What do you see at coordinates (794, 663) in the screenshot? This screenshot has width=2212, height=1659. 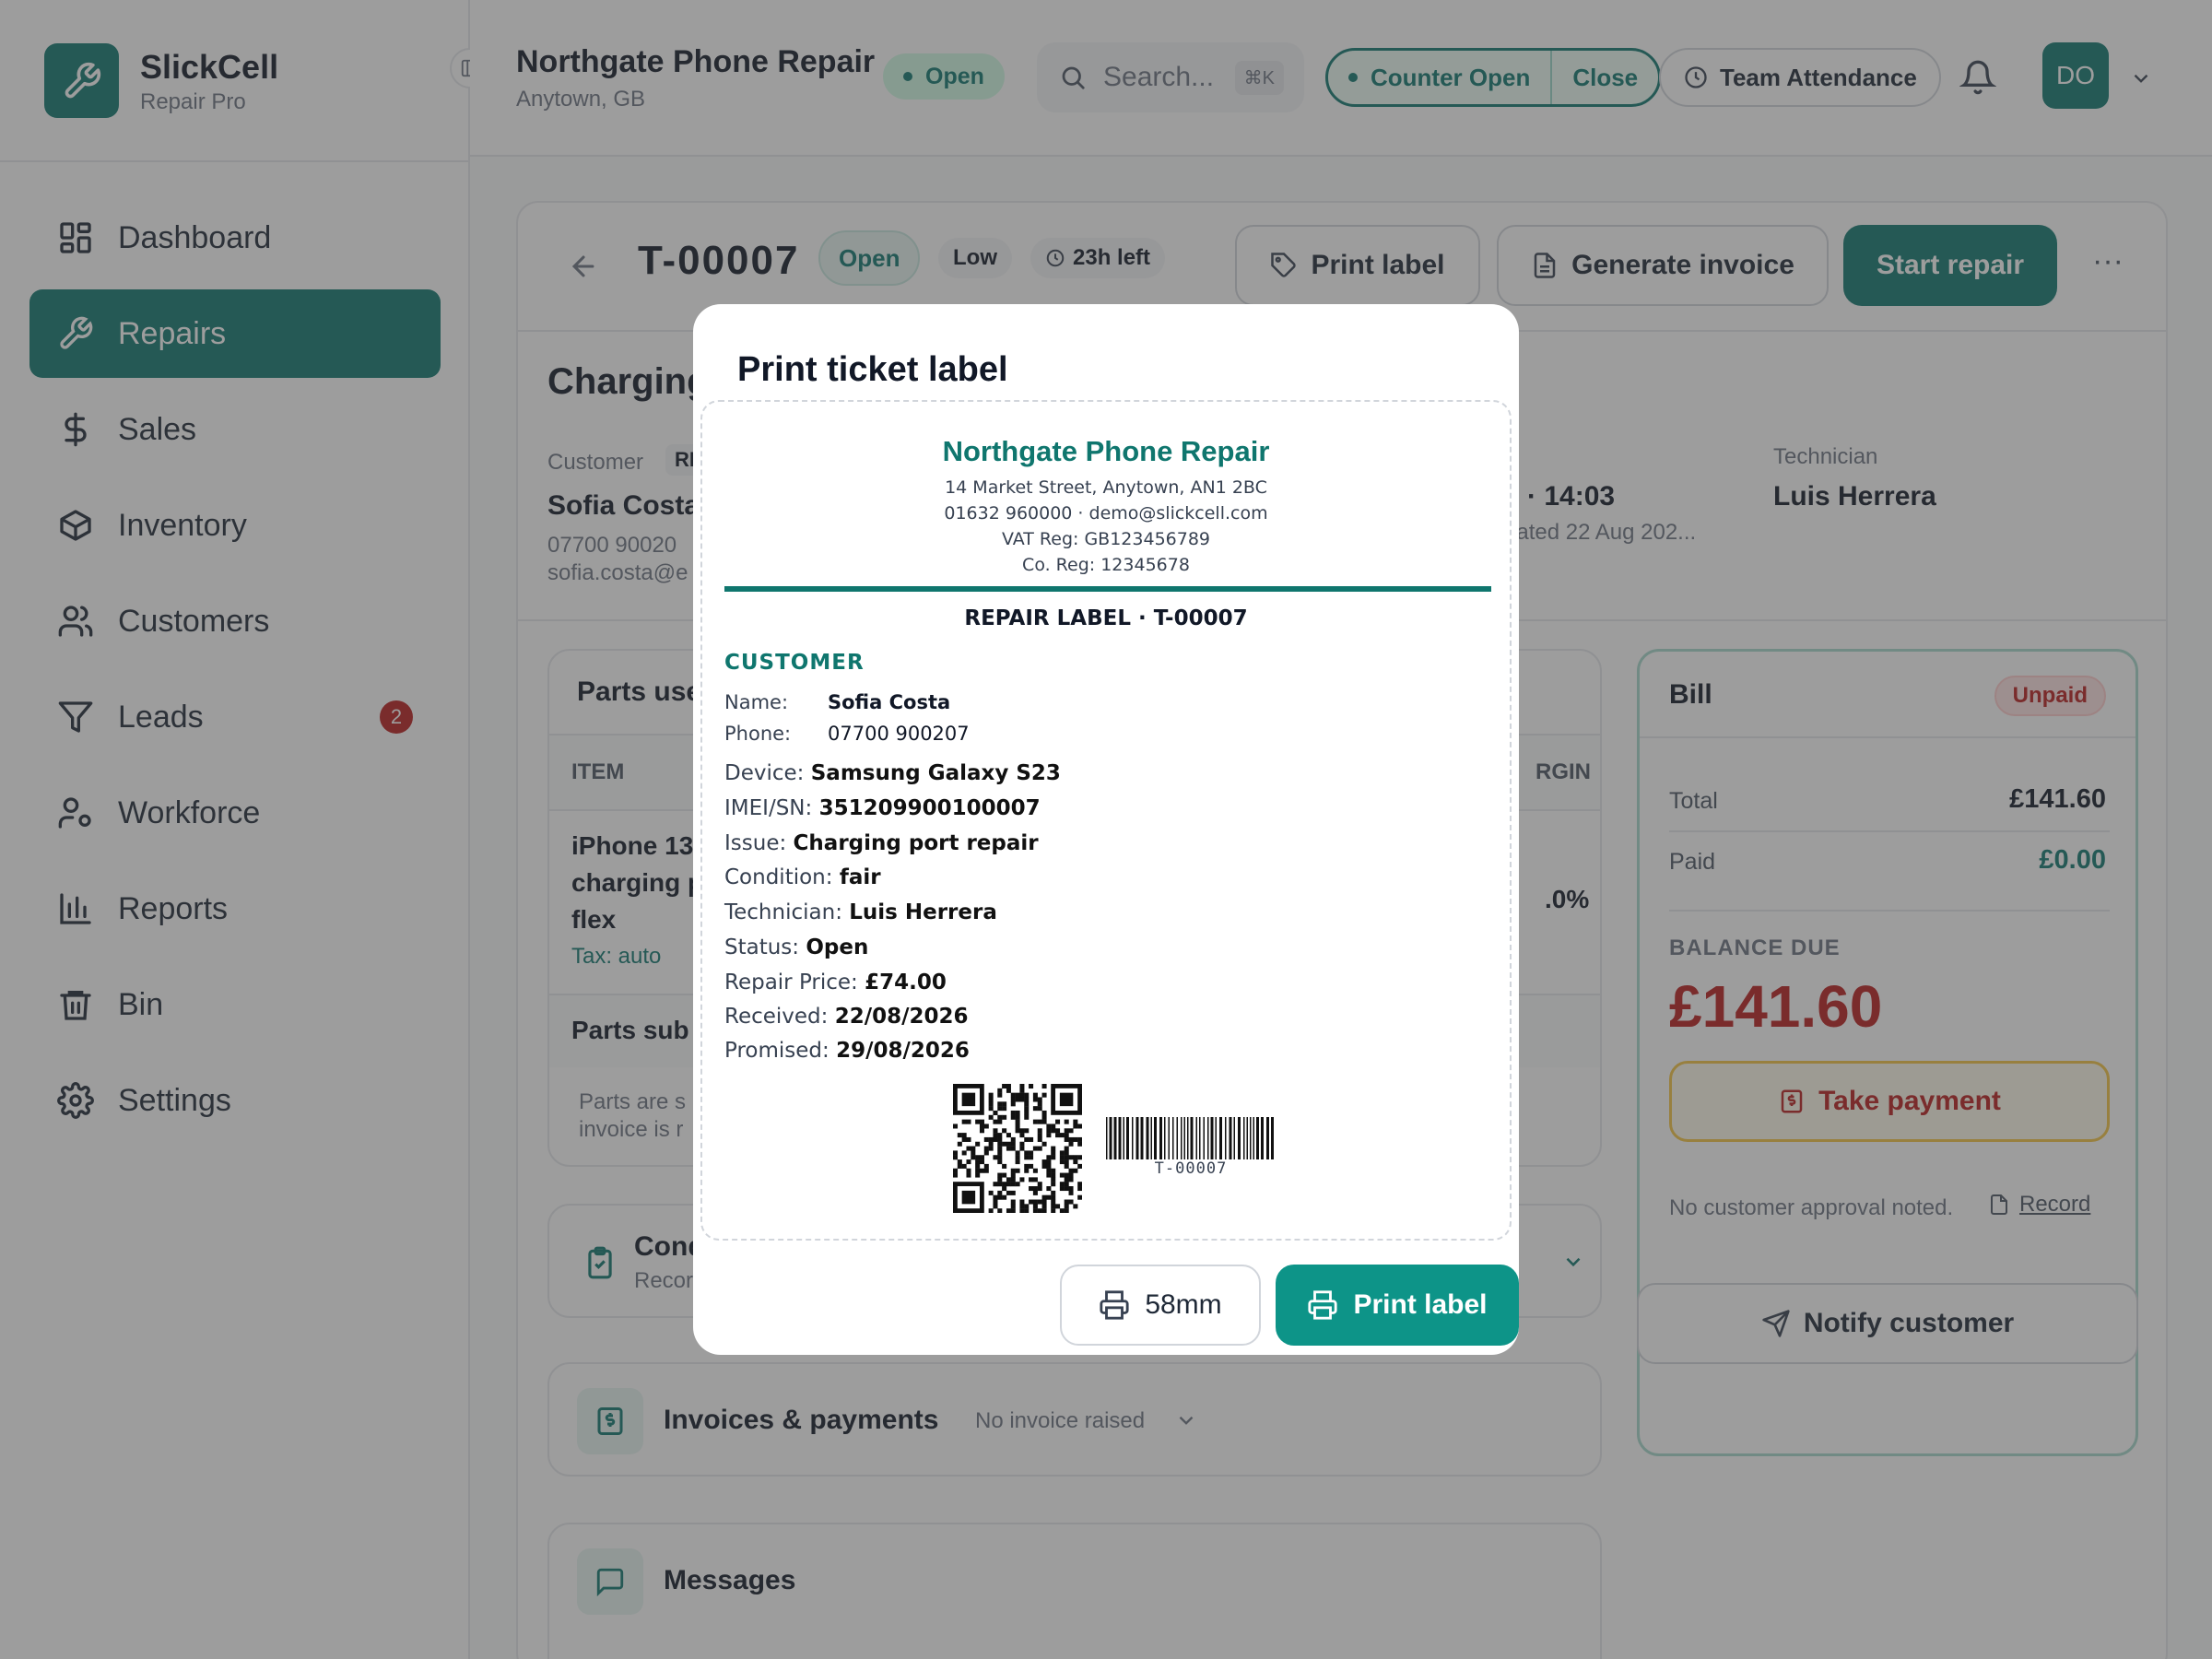 I see `label-customer-heading: CUSTOMER` at bounding box center [794, 663].